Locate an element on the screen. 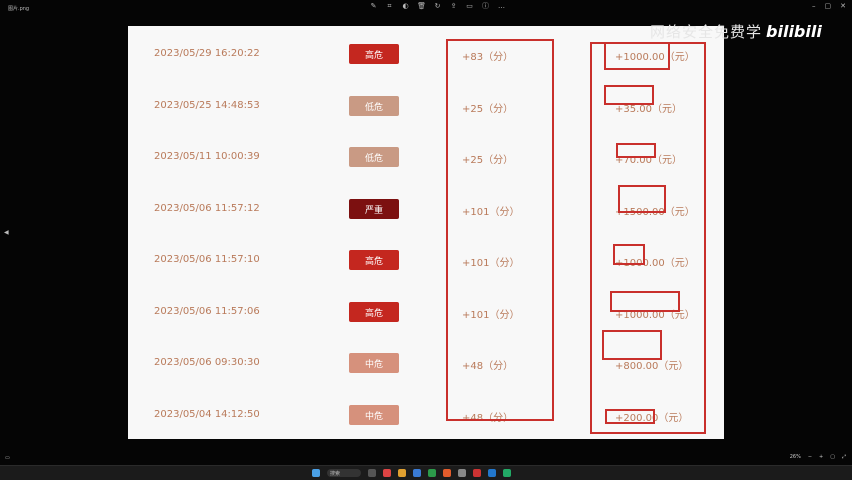  fit-icon: ▢ is located at coordinates (832, 457).